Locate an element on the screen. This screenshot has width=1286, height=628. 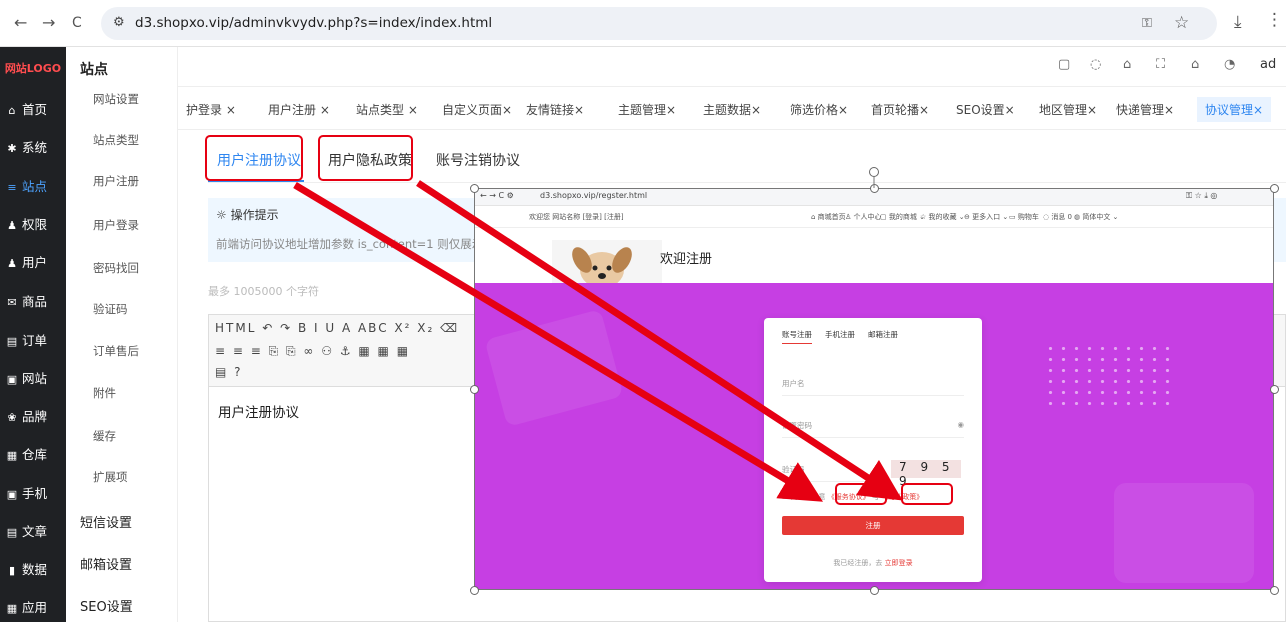
bell-icon: ◔ is located at coordinates (1229, 64).